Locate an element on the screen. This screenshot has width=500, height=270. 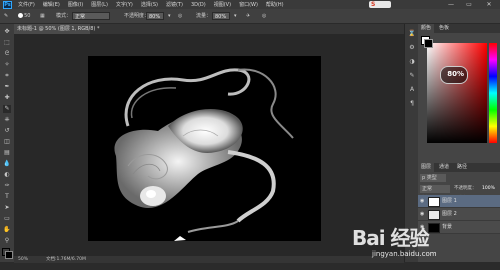
watermark-brand: Bai 经验 is located at coordinates (391, 238).